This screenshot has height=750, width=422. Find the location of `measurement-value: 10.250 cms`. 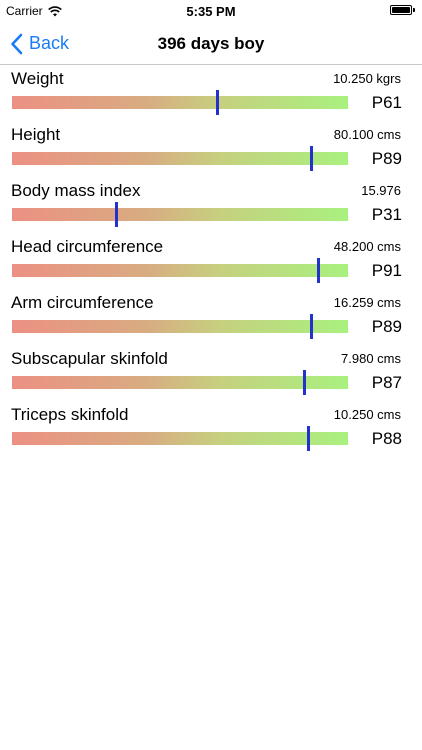

measurement-value: 10.250 cms is located at coordinates (367, 414).